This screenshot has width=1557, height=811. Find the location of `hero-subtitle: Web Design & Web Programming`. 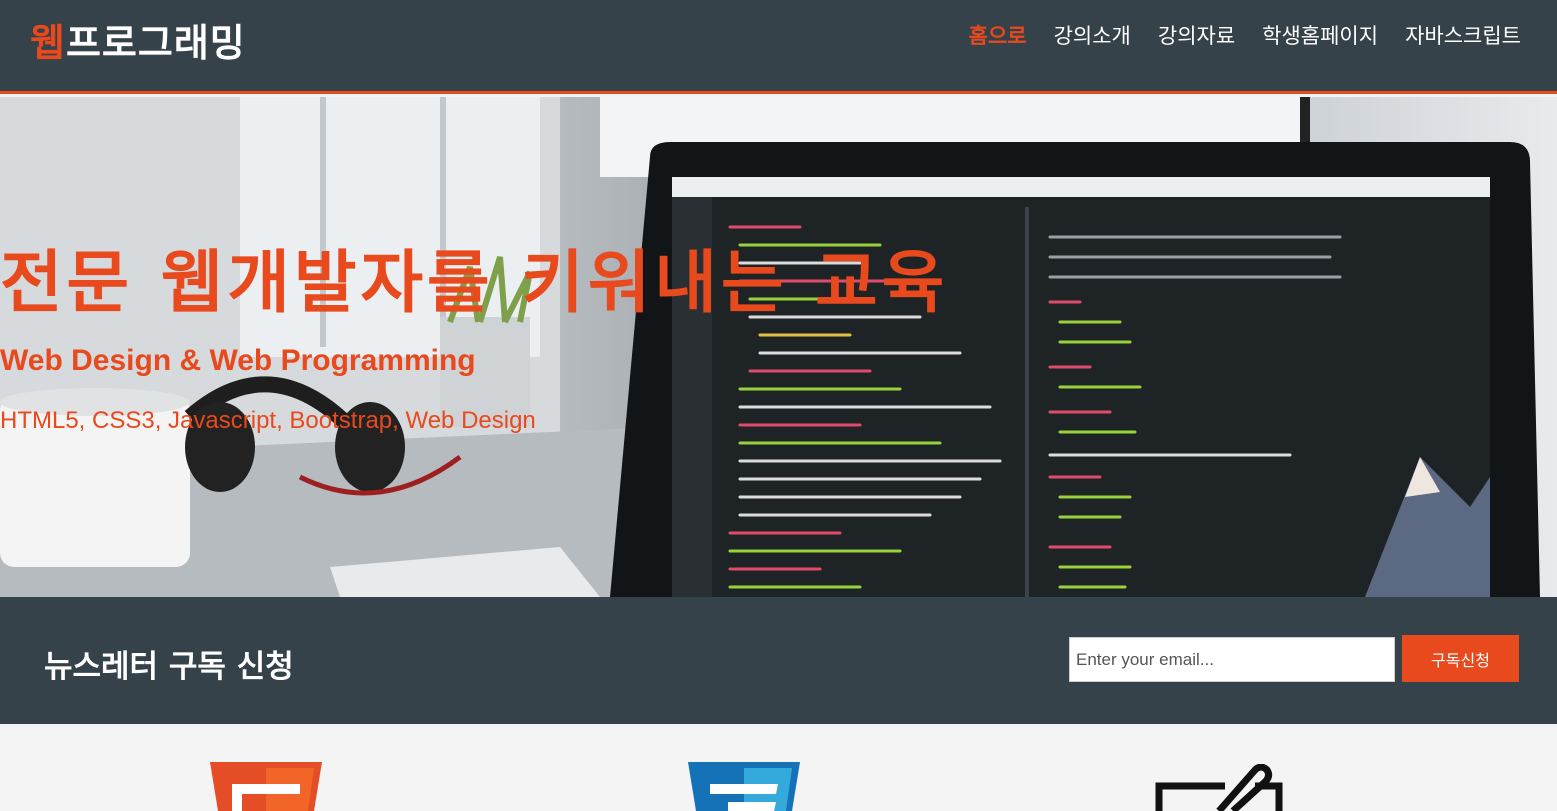

hero-subtitle: Web Design & Web Programming is located at coordinates (238, 360).